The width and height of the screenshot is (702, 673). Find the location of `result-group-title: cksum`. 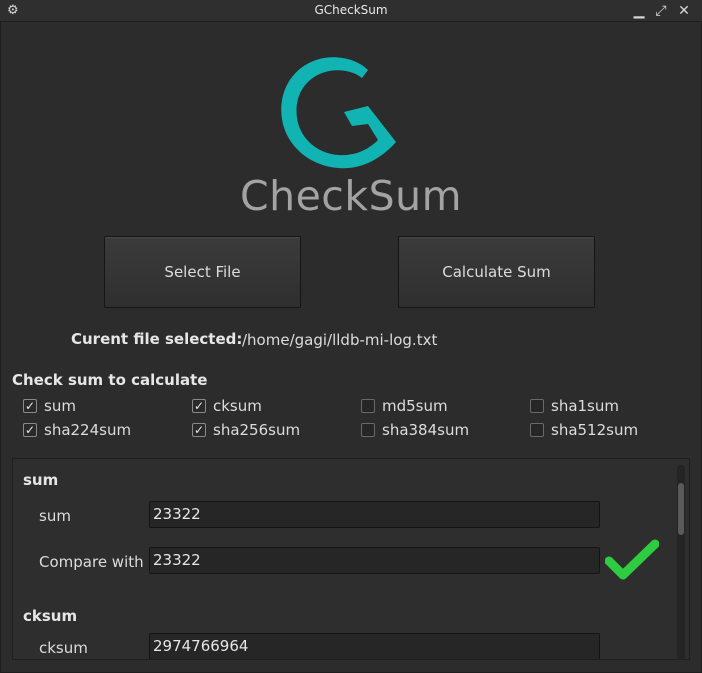

result-group-title: cksum is located at coordinates (50, 616).